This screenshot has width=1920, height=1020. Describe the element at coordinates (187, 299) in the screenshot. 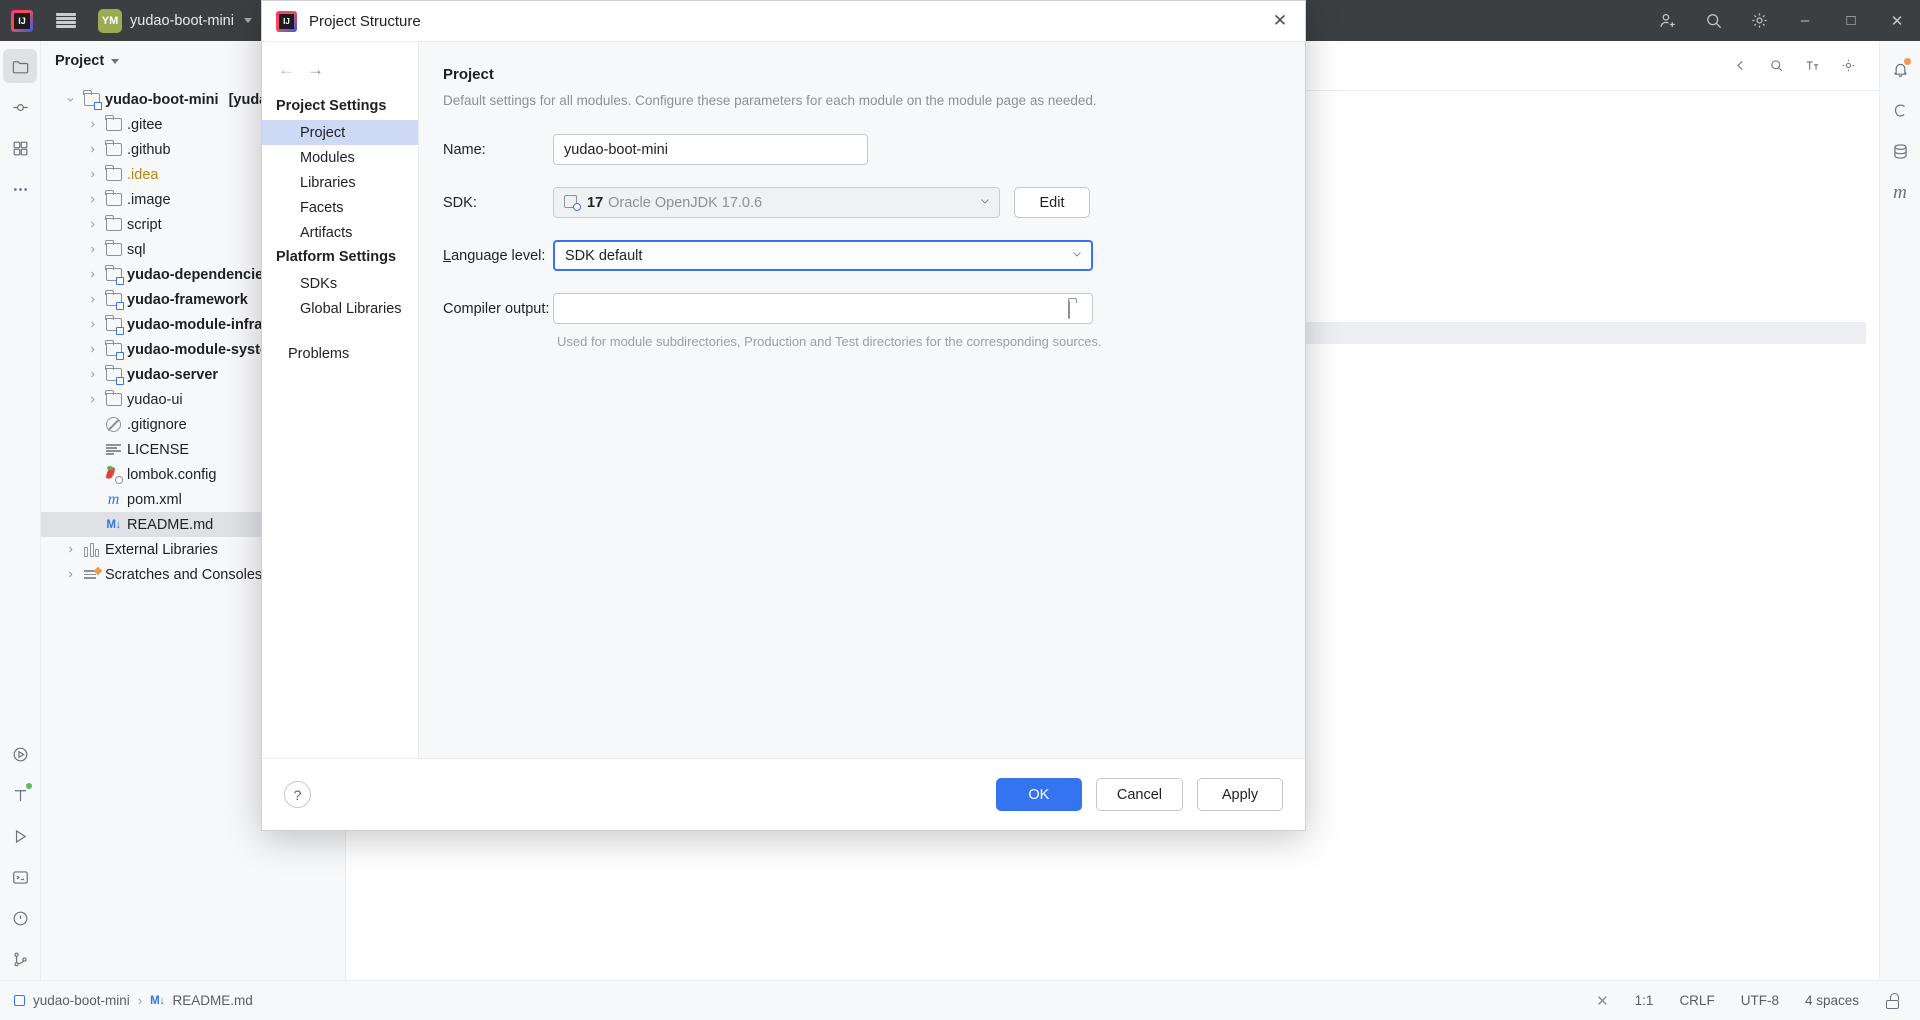

I see `tree-item-label: yudao-framework` at that location.